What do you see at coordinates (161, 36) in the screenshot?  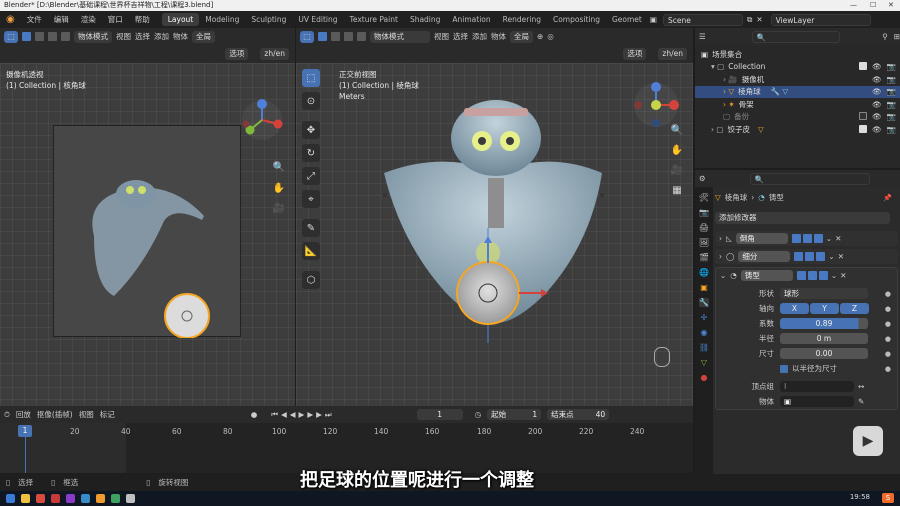 I see `left-menu-add: 添加` at bounding box center [161, 36].